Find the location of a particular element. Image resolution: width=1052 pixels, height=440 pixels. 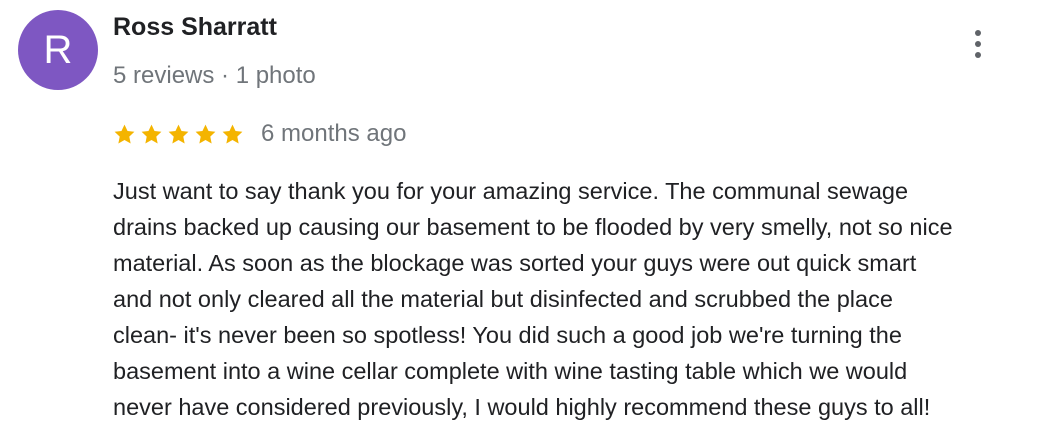

star-rating is located at coordinates (178, 134).